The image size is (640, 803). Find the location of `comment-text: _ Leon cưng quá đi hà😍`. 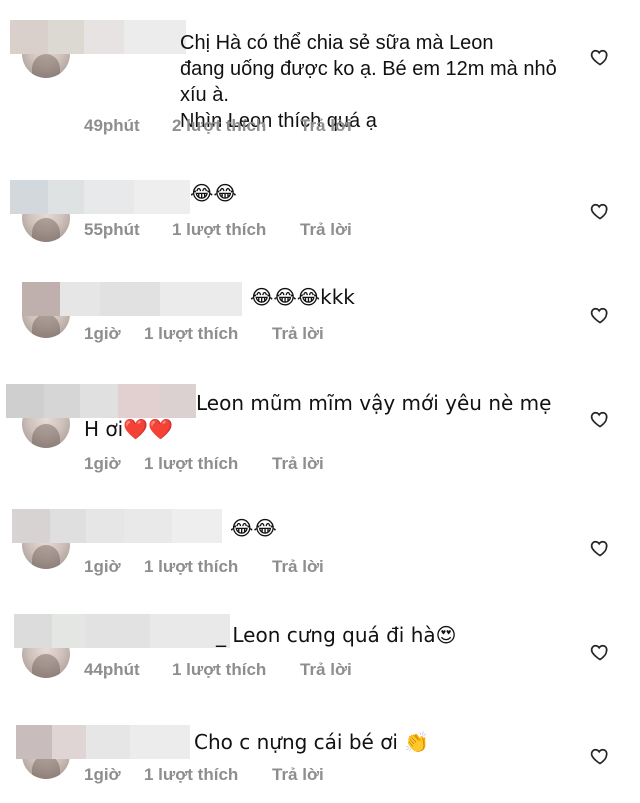

comment-text: _ Leon cưng quá đi hà😍 is located at coordinates (336, 635).